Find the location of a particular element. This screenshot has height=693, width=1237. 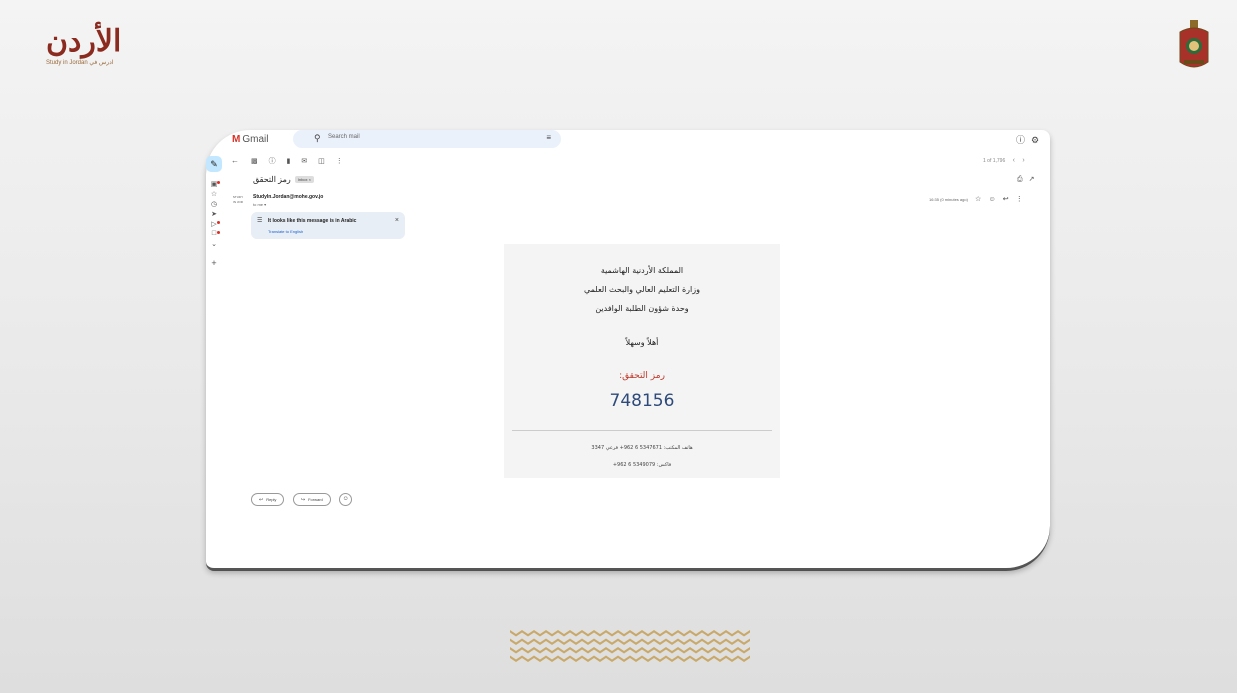

office-phone: هاتف المكتب: 5347671 6 962+ فرعي 3347 is located at coordinates (642, 448).